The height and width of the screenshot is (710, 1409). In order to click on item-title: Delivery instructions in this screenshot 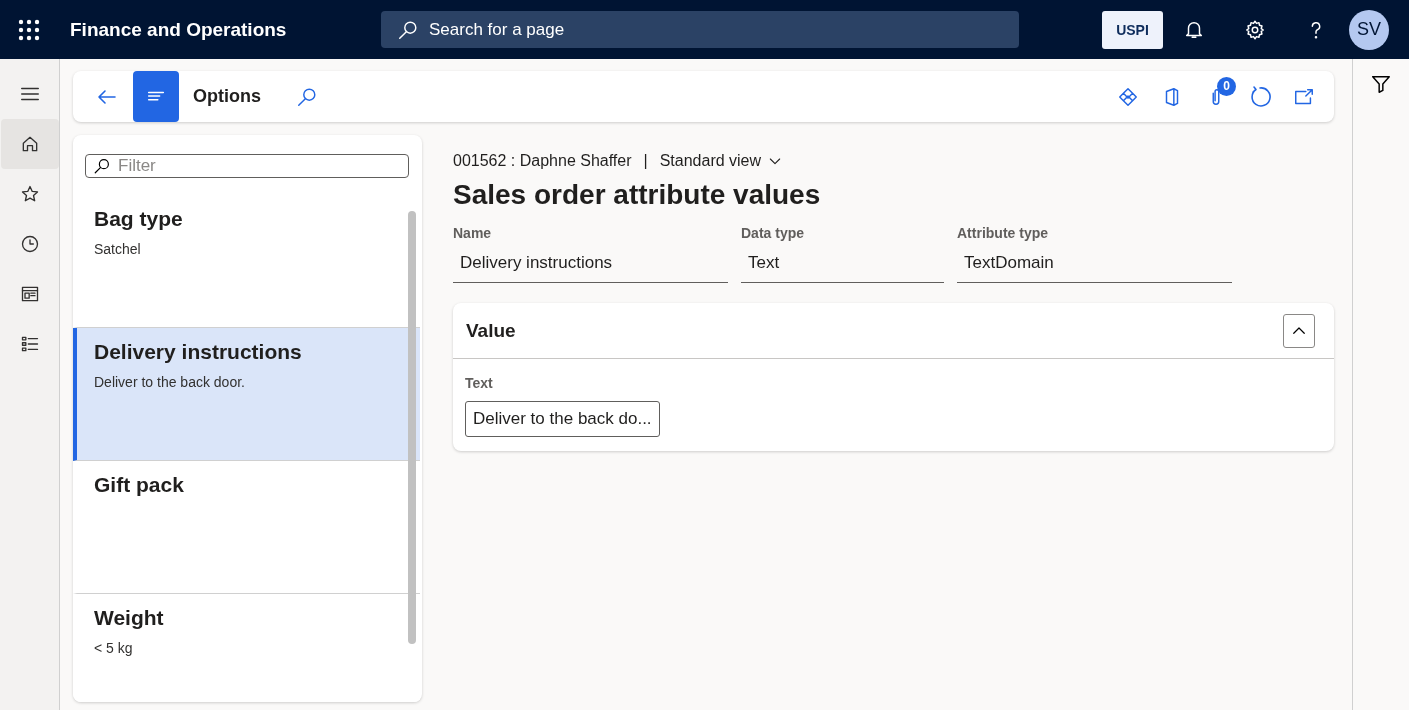, I will do `click(198, 352)`.